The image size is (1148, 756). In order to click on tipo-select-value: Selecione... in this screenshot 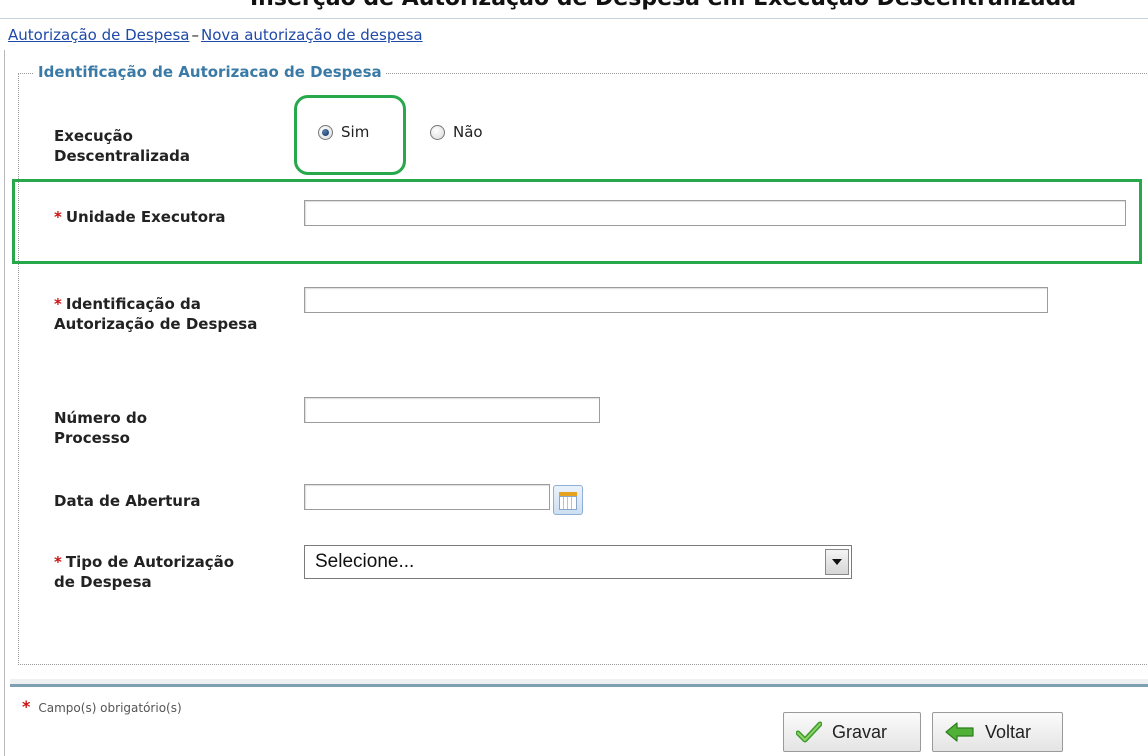, I will do `click(365, 561)`.